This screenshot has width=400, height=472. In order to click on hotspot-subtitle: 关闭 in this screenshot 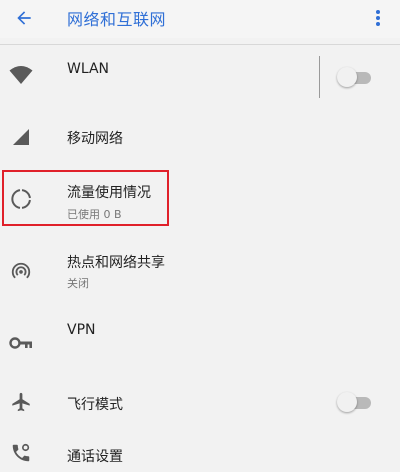, I will do `click(78, 283)`.